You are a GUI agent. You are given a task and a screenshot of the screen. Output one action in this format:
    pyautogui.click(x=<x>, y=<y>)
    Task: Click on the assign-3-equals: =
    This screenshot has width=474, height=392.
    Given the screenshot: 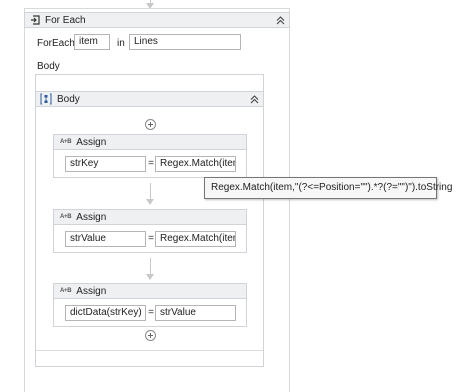 What is the action you would take?
    pyautogui.click(x=151, y=312)
    